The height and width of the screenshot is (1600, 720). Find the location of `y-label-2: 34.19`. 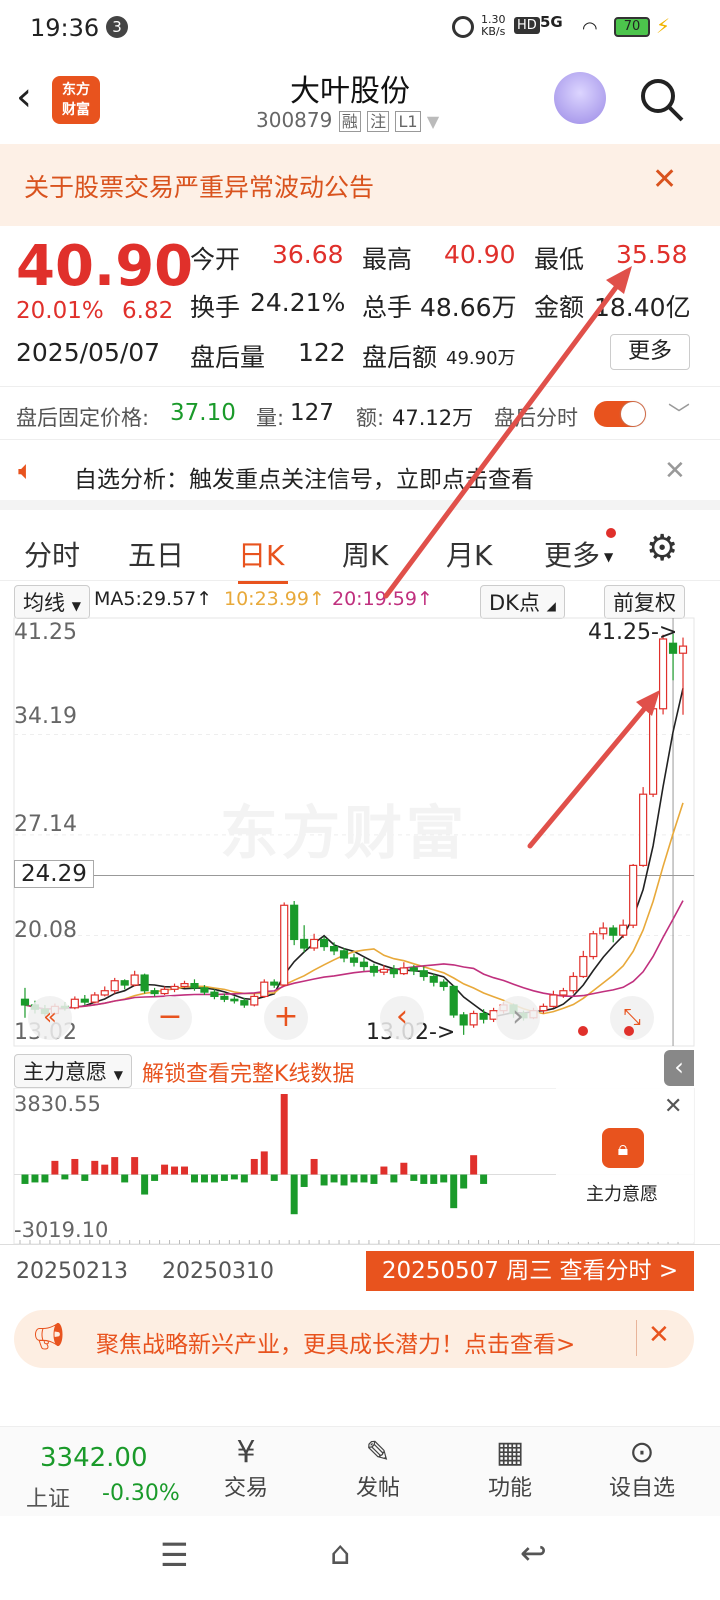

y-label-2: 34.19 is located at coordinates (45, 716).